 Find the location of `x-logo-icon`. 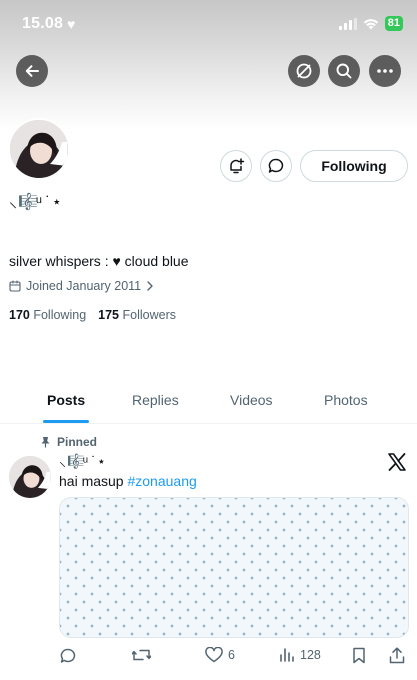

x-logo-icon is located at coordinates (397, 464).